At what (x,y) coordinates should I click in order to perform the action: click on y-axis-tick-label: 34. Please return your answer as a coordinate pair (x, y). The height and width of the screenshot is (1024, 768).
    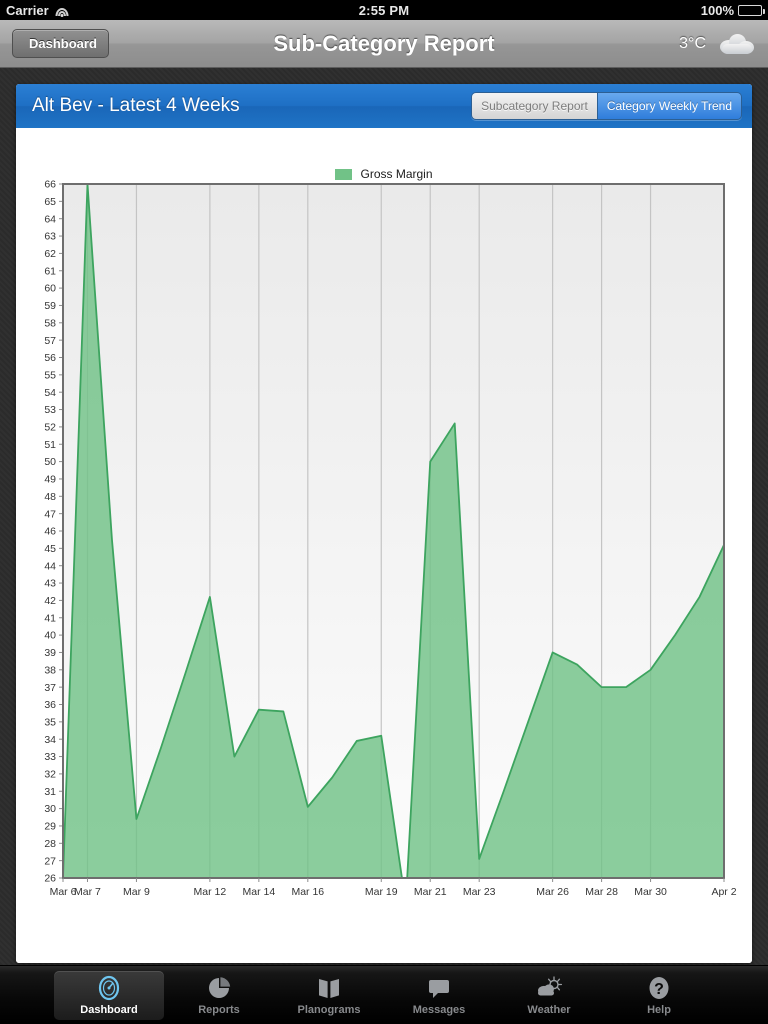
    Looking at the image, I should click on (50, 740).